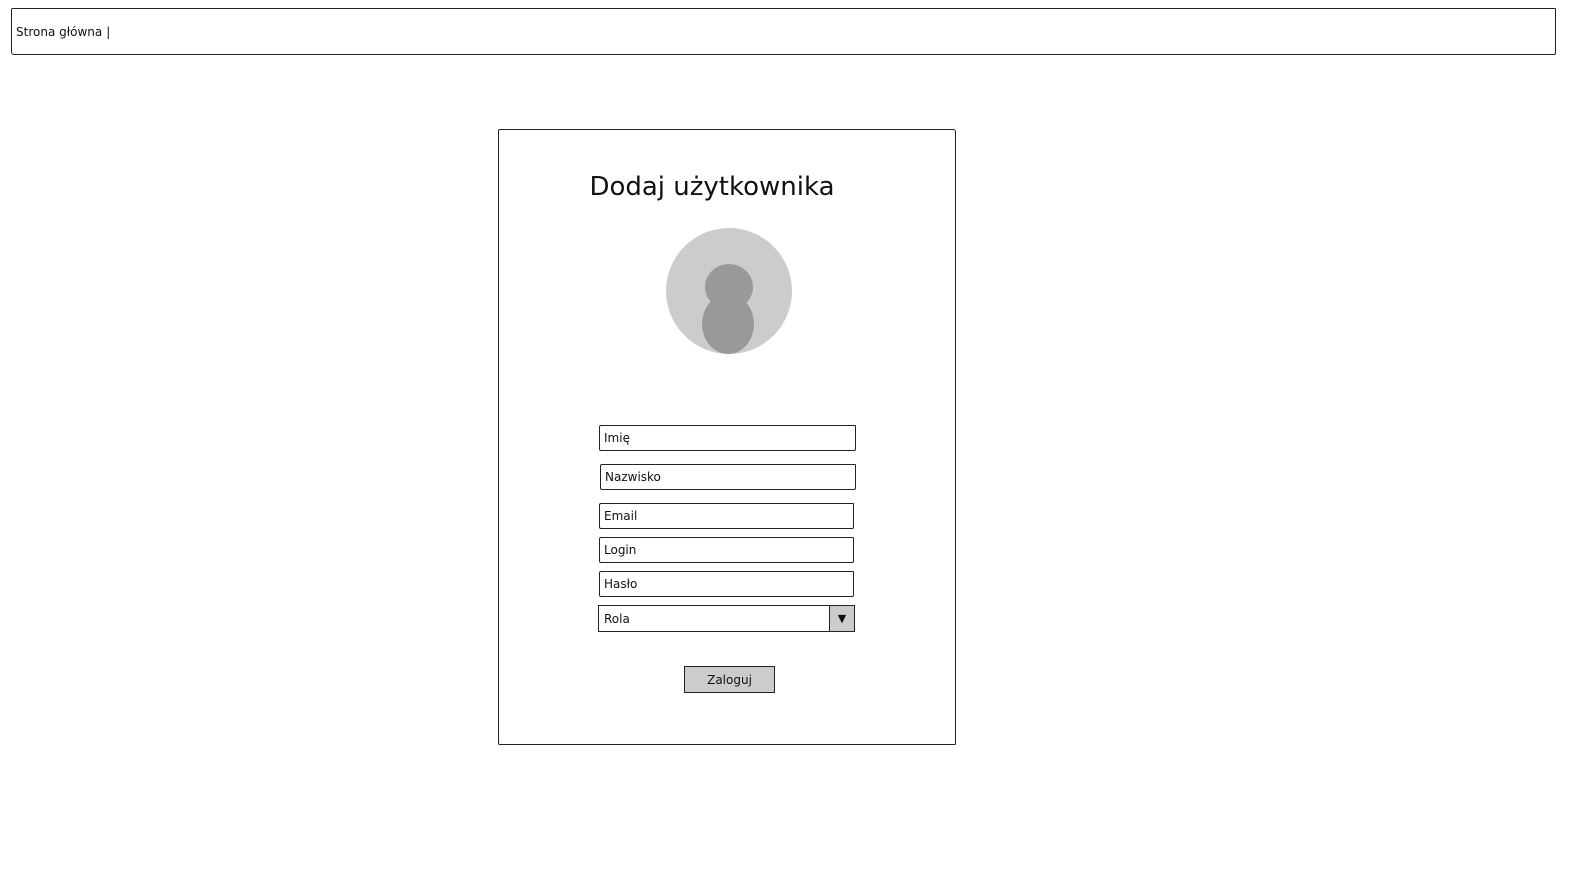  Describe the element at coordinates (728, 324) in the screenshot. I see `avatar-body` at that location.